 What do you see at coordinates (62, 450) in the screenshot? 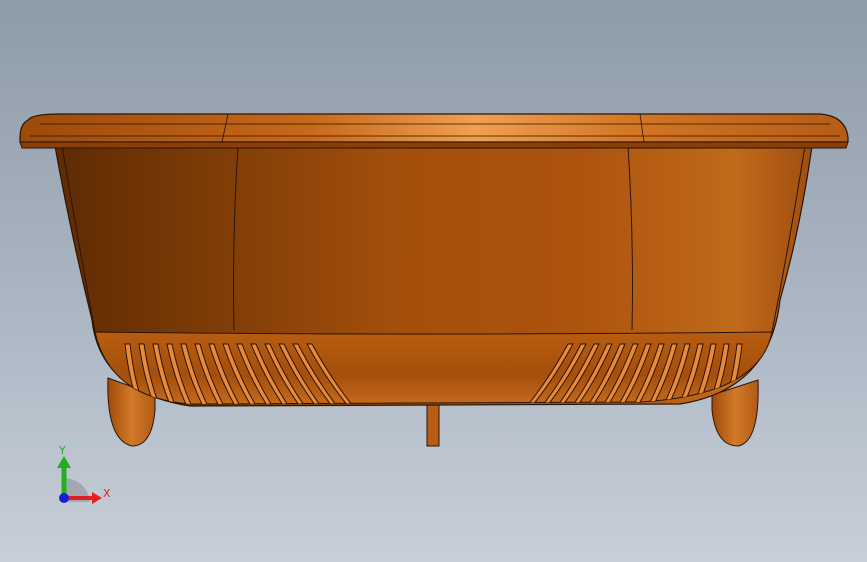
I see `y-axis-label: Y` at bounding box center [62, 450].